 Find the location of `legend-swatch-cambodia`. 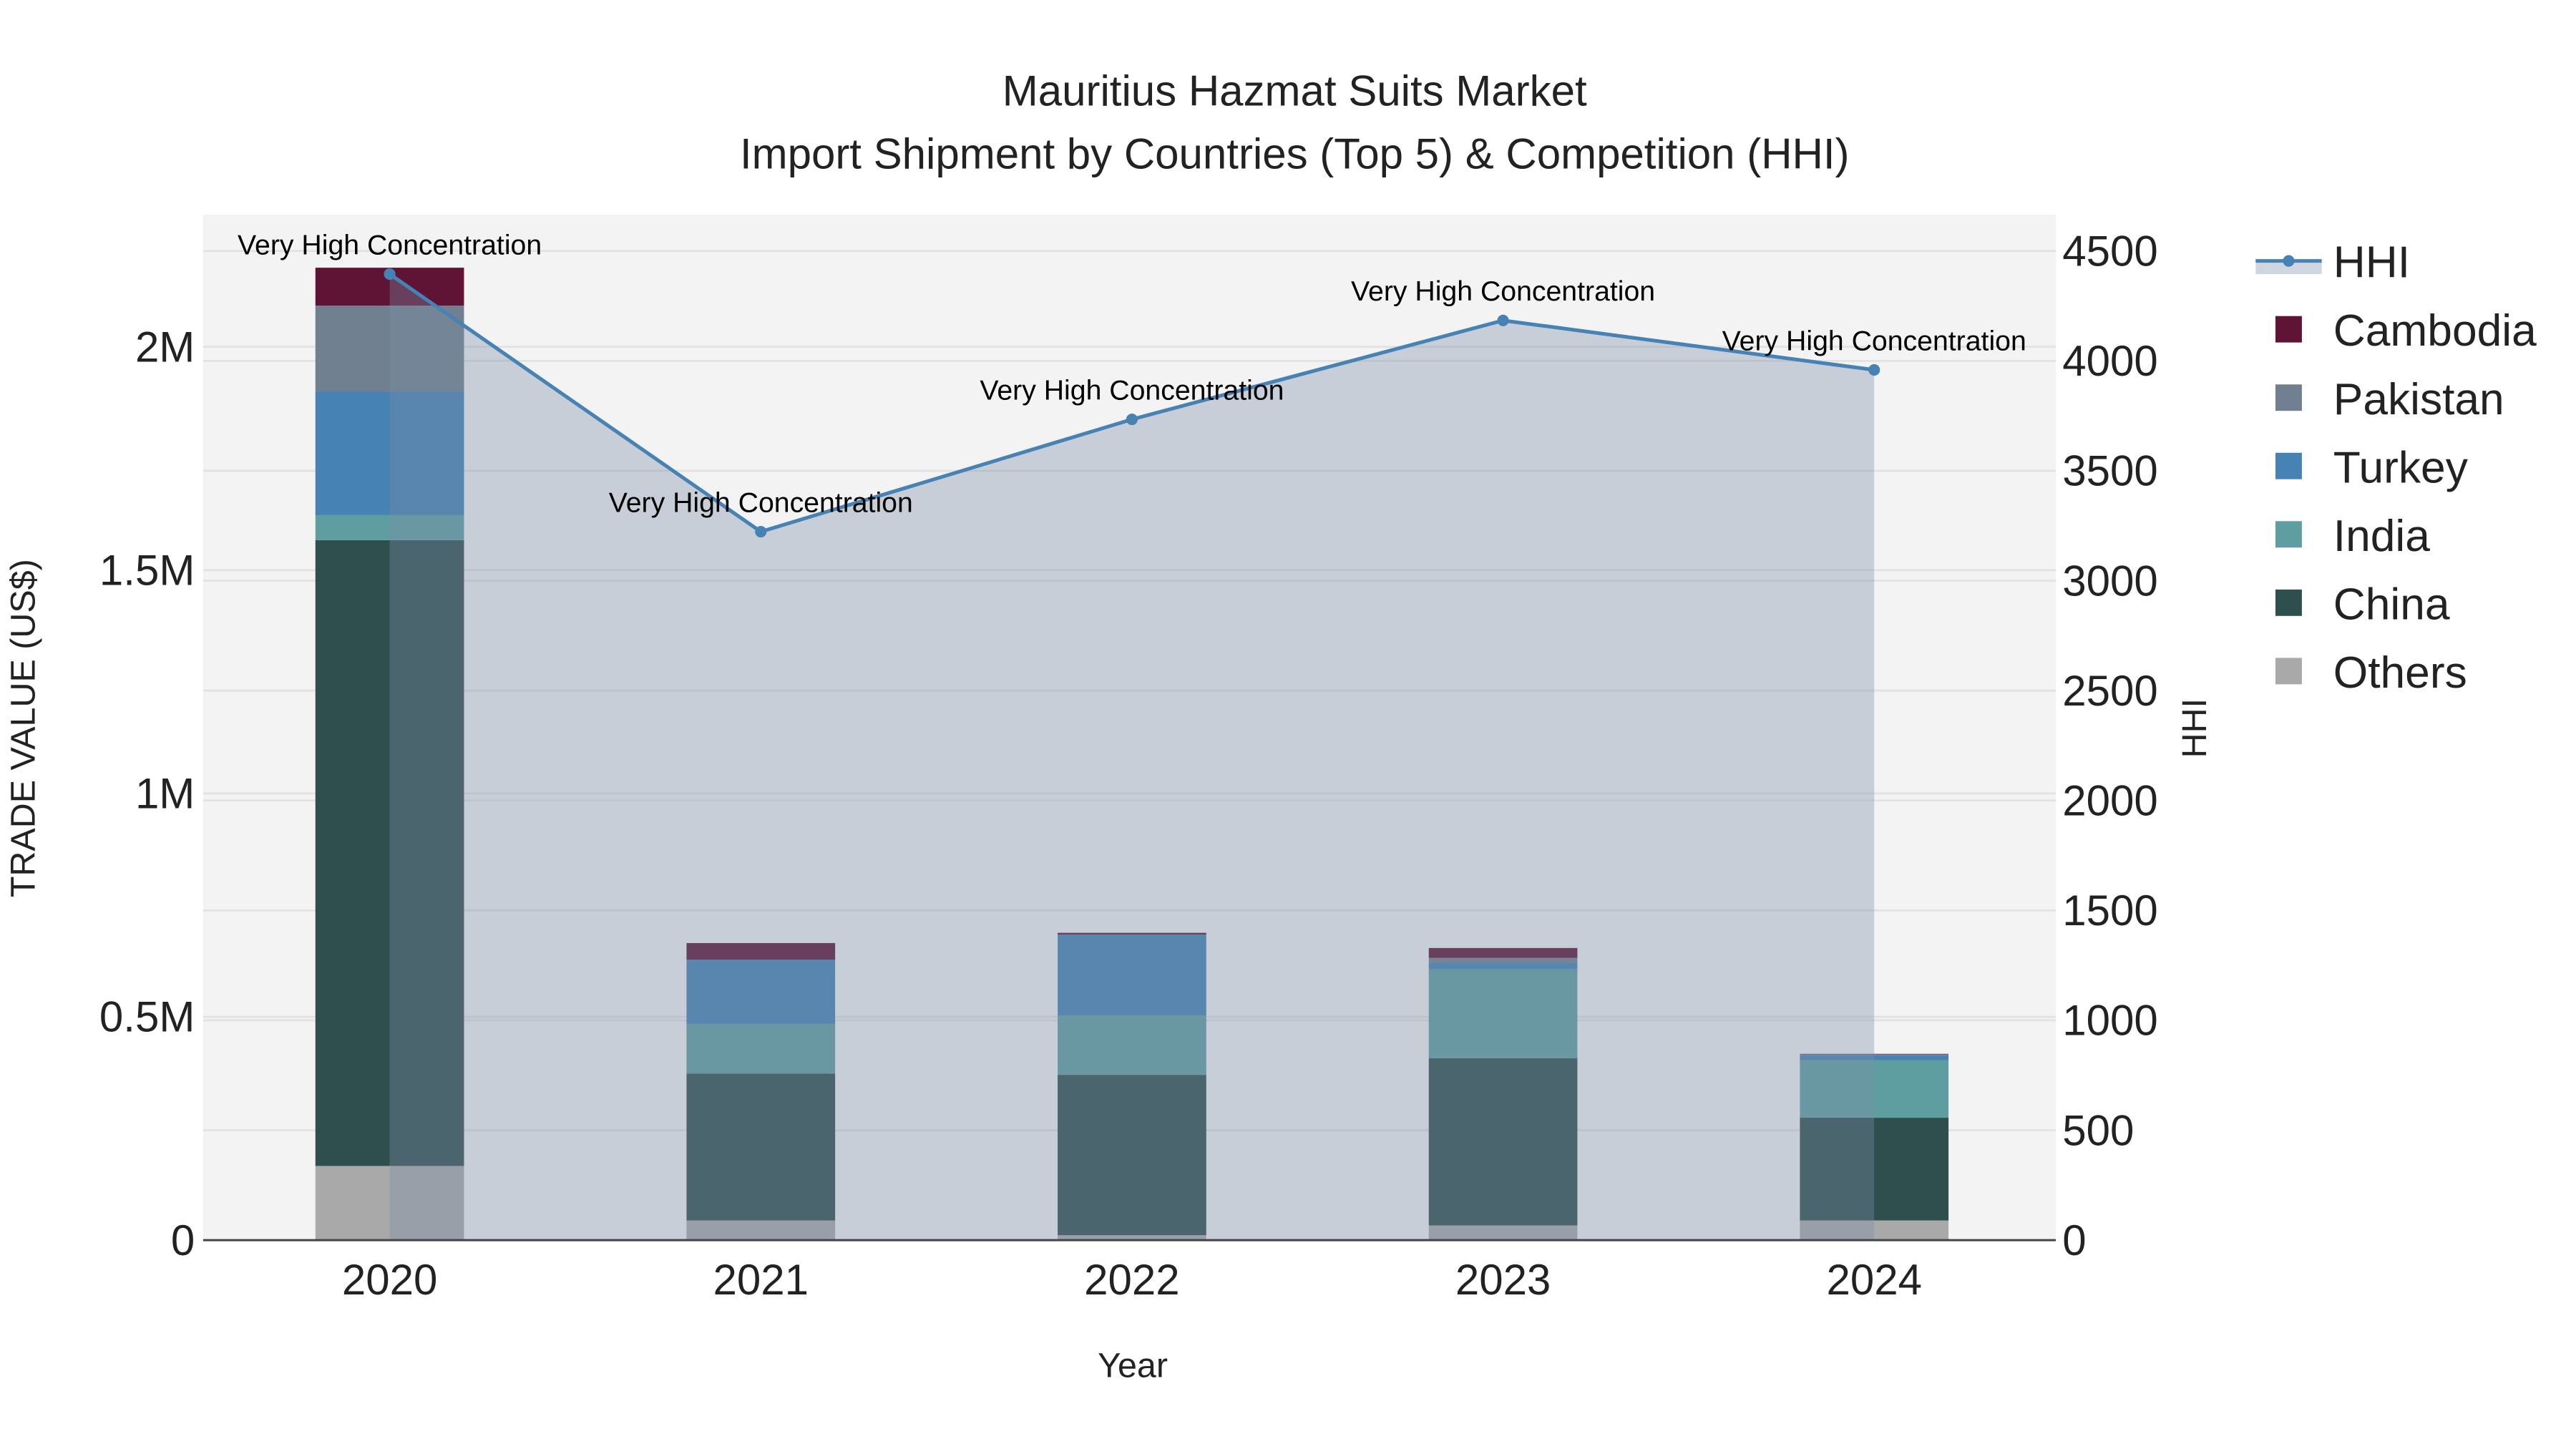

legend-swatch-cambodia is located at coordinates (2288, 329).